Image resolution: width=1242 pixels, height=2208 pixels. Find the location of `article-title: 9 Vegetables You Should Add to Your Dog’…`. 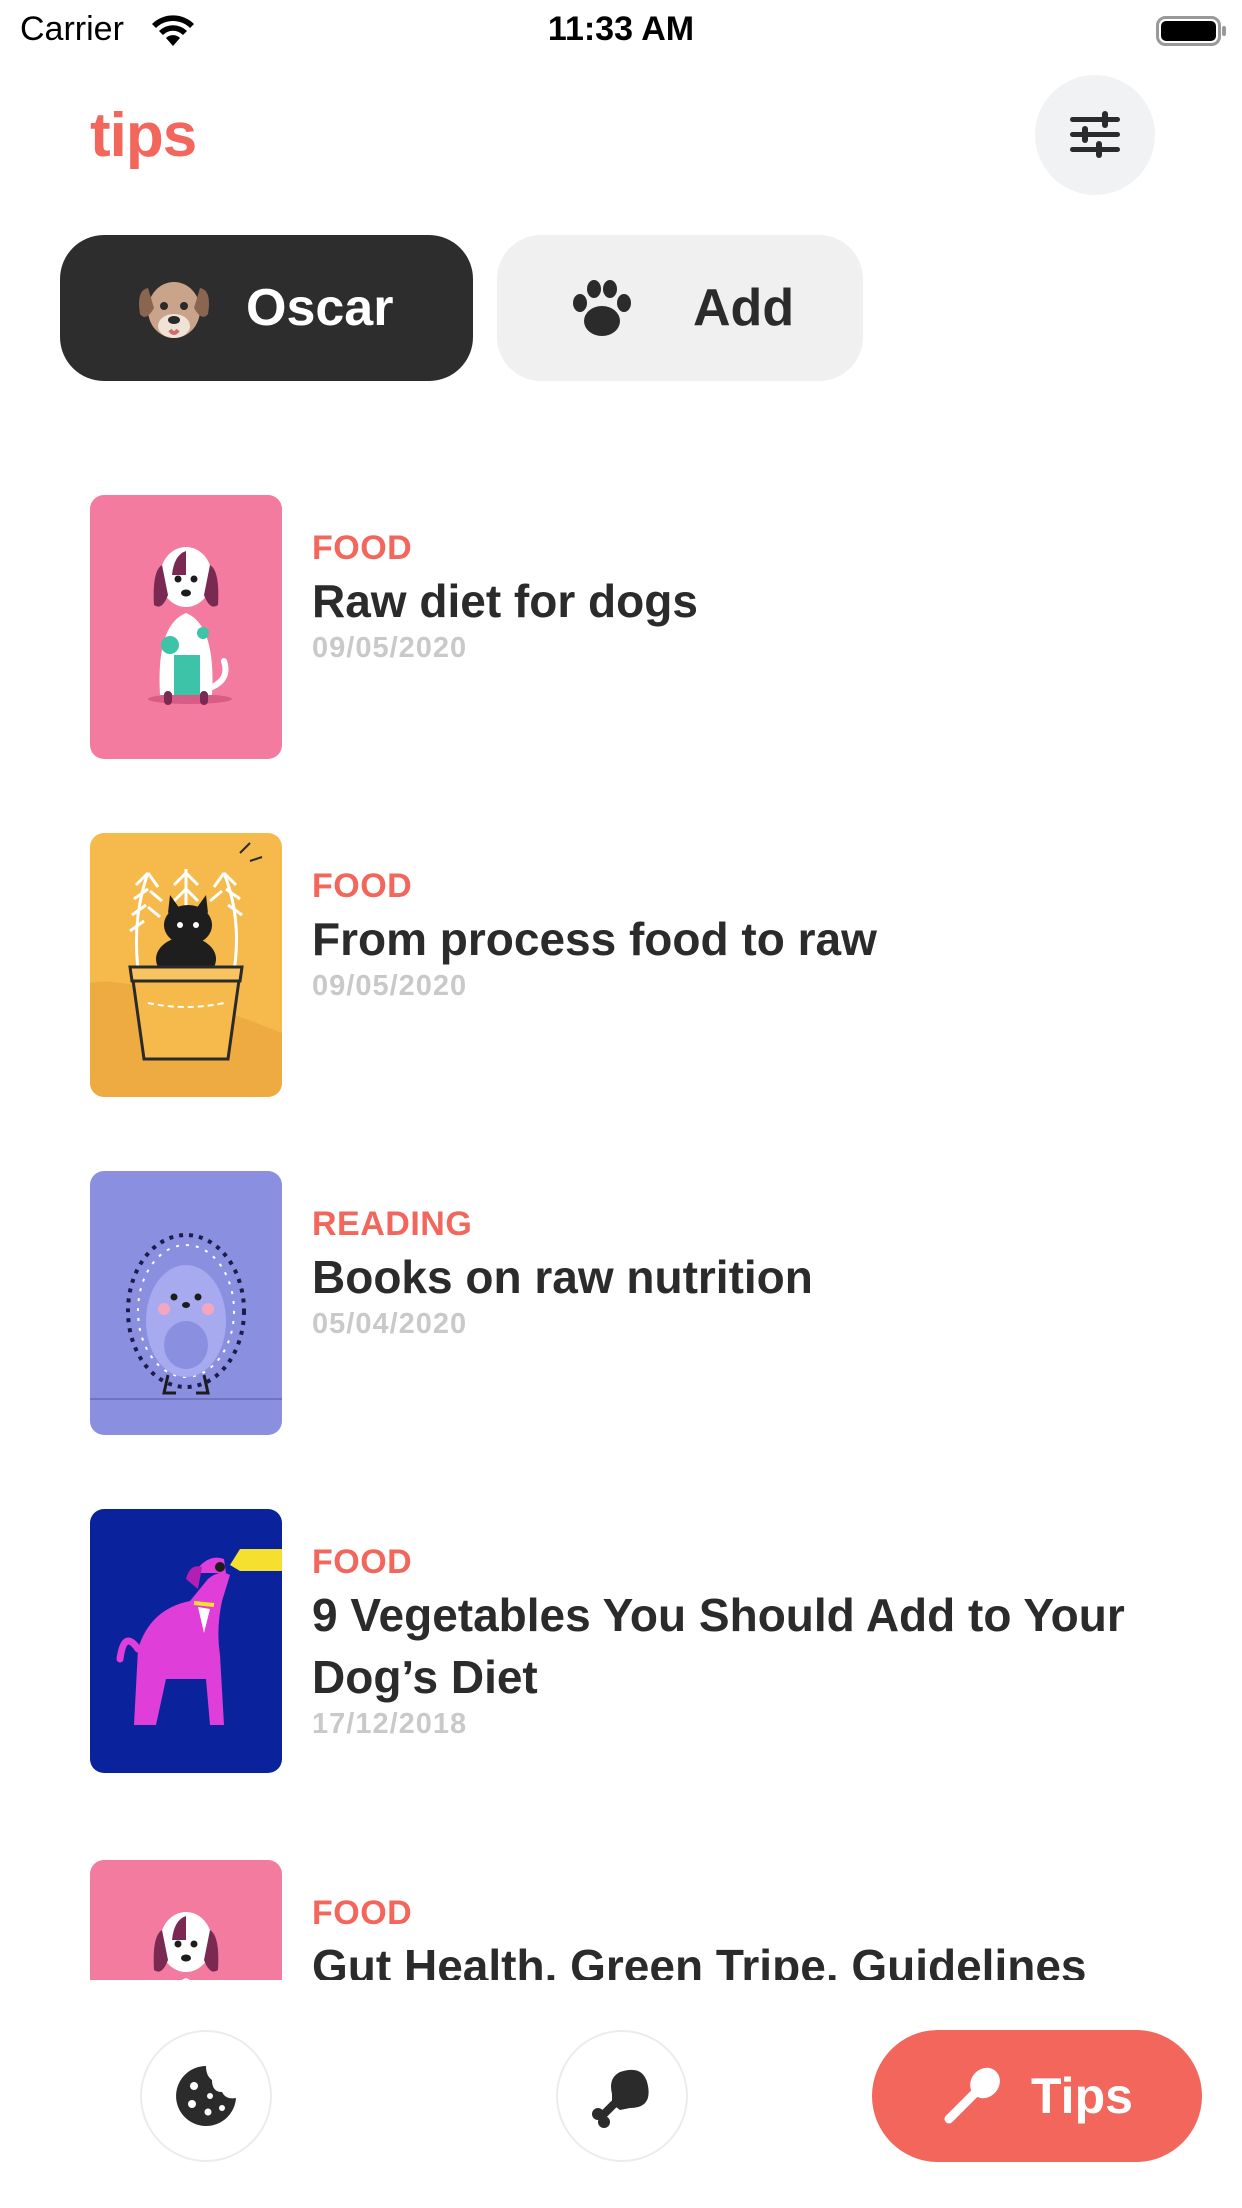

article-title: 9 Vegetables You Should Add to Your Dog’… is located at coordinates (718, 1646).